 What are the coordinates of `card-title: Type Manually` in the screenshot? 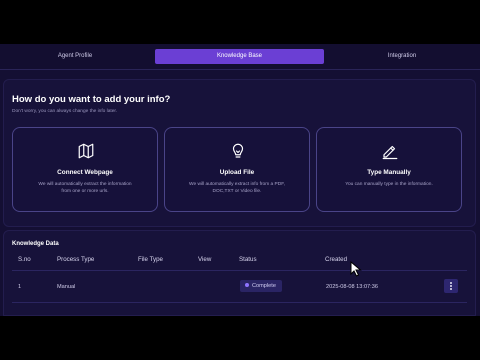 It's located at (389, 172).